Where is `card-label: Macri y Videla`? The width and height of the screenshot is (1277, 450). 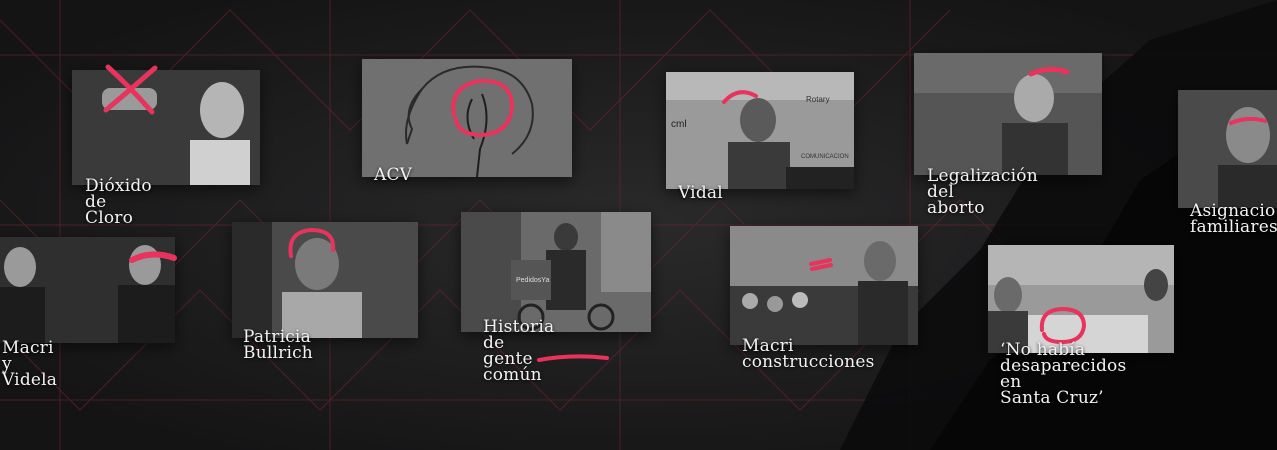
card-label: Macri y Videla is located at coordinates (30, 364).